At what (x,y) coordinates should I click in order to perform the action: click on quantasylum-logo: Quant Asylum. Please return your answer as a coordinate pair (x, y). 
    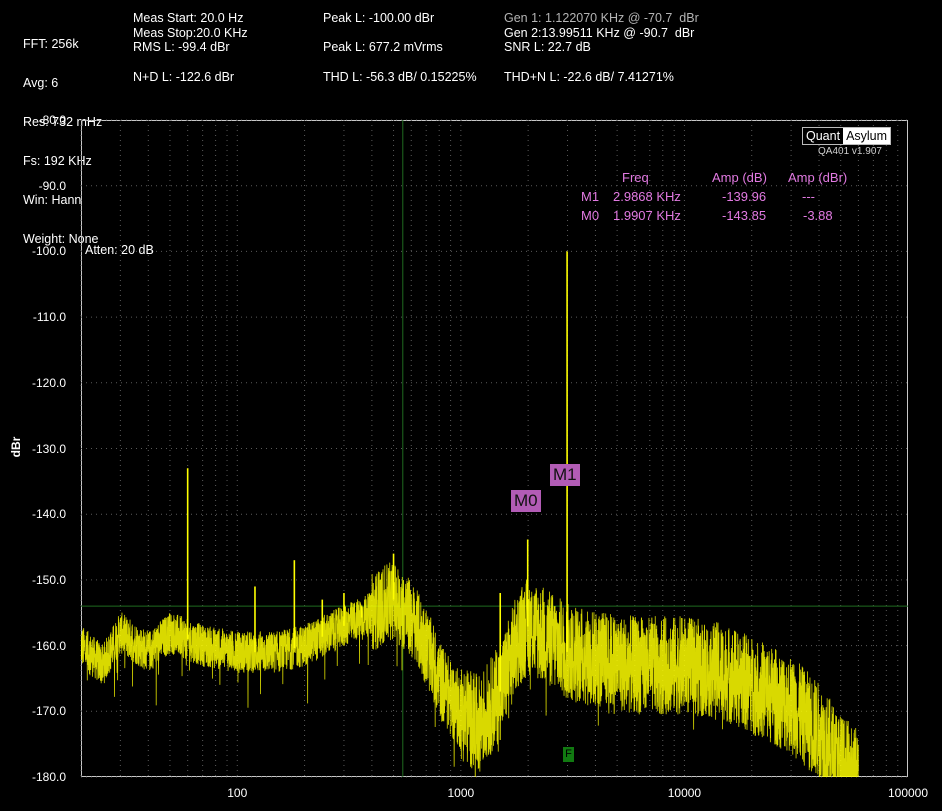
    Looking at the image, I should click on (847, 136).